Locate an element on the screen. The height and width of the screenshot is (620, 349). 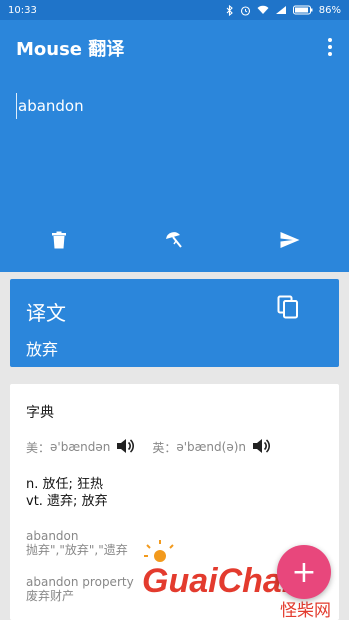
text-input: abandon is located at coordinates (167, 106).